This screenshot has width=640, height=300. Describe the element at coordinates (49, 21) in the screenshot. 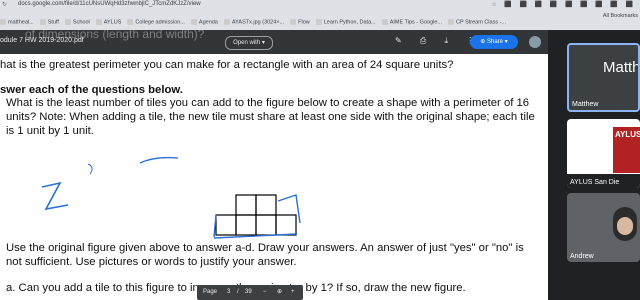

I see `bookmark-item: Stuff` at that location.